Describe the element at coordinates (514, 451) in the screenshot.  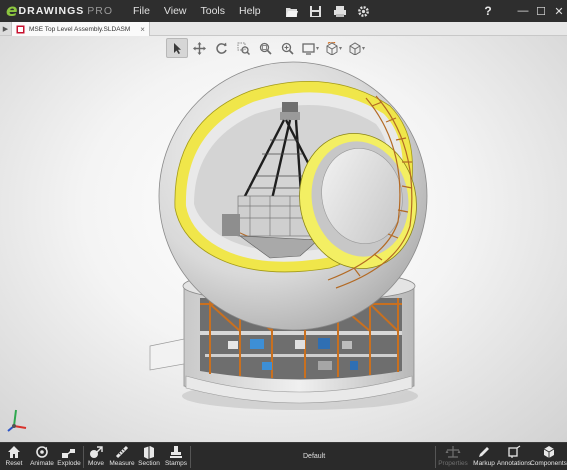
I see `annotations-icon` at that location.